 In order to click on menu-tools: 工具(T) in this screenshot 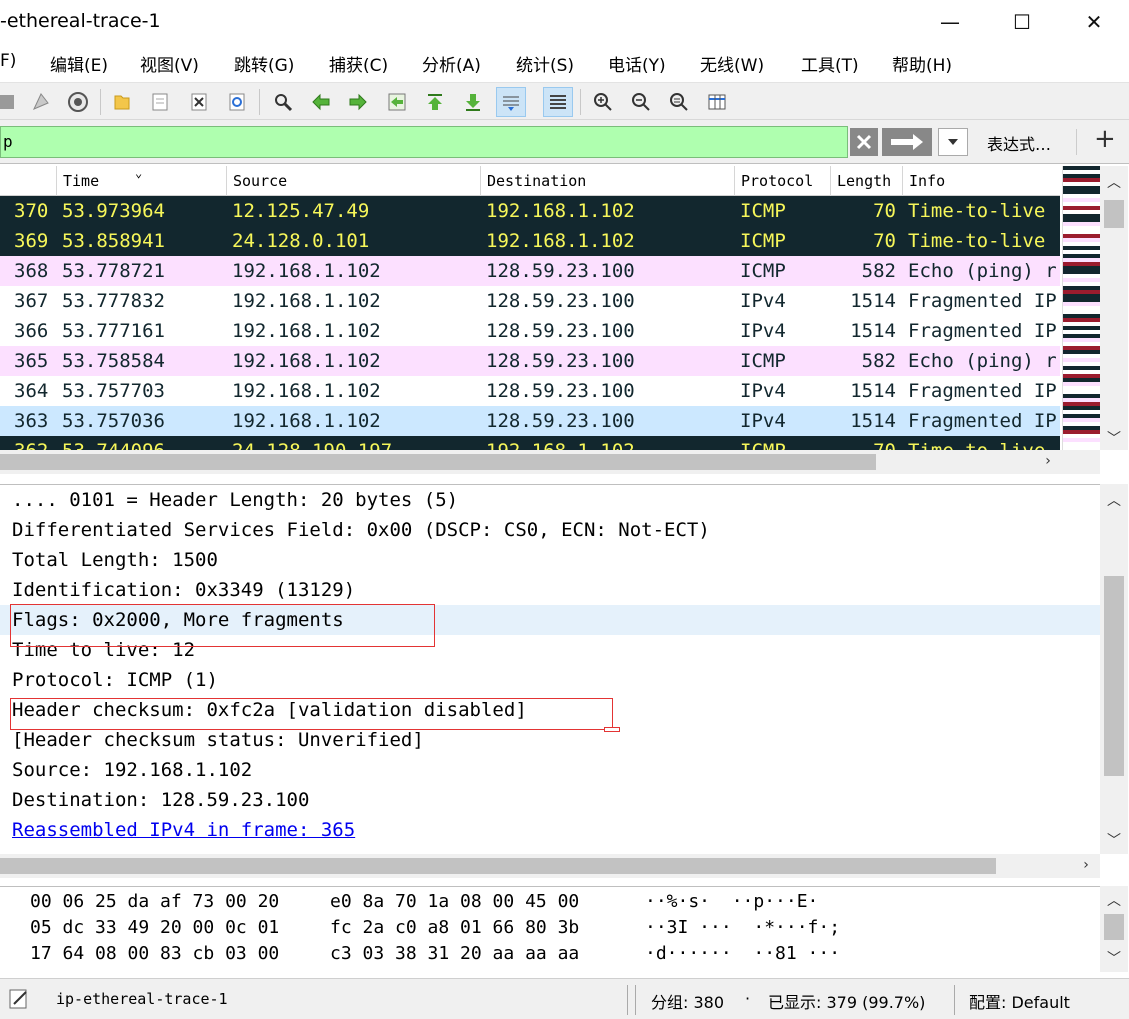, I will do `click(830, 63)`.